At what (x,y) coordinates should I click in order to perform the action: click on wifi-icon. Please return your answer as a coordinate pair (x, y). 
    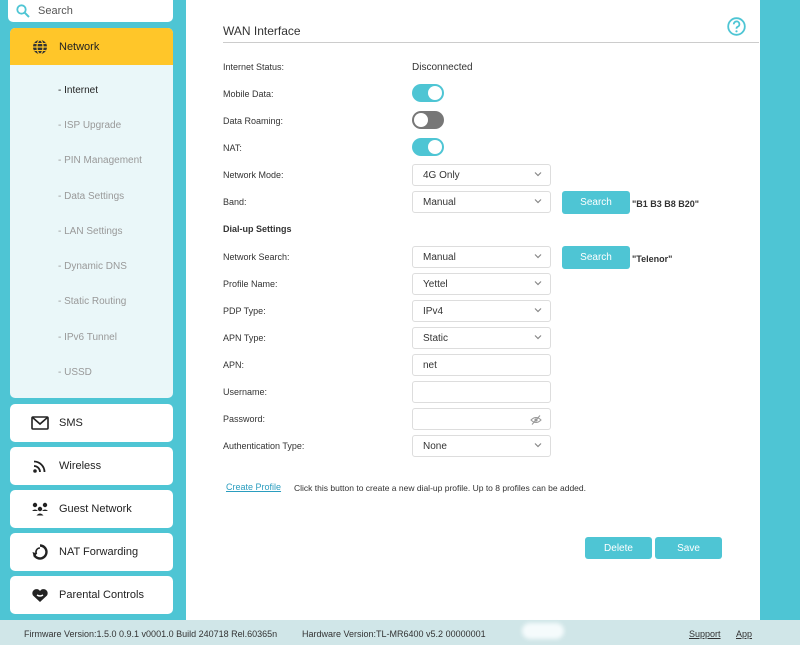
    Looking at the image, I should click on (40, 466).